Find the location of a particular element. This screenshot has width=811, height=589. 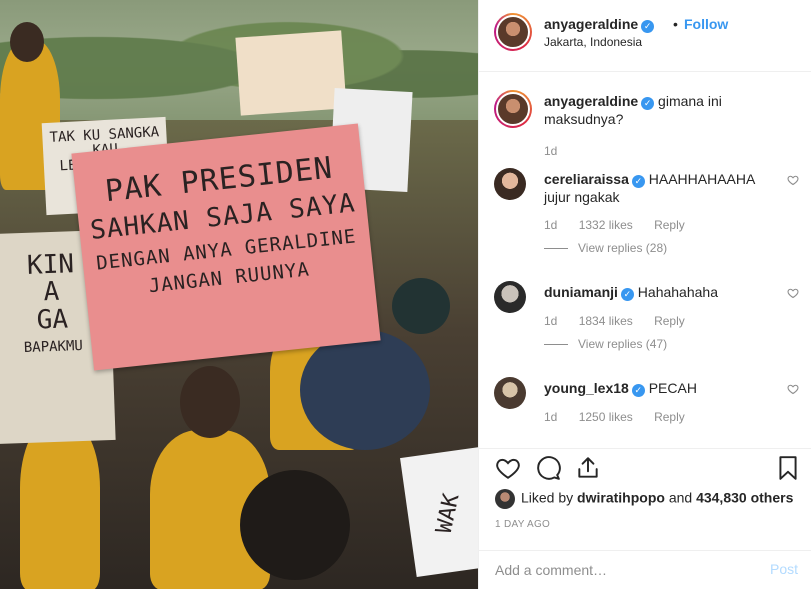

view-replies-button: View replies (47) is located at coordinates (605, 344).